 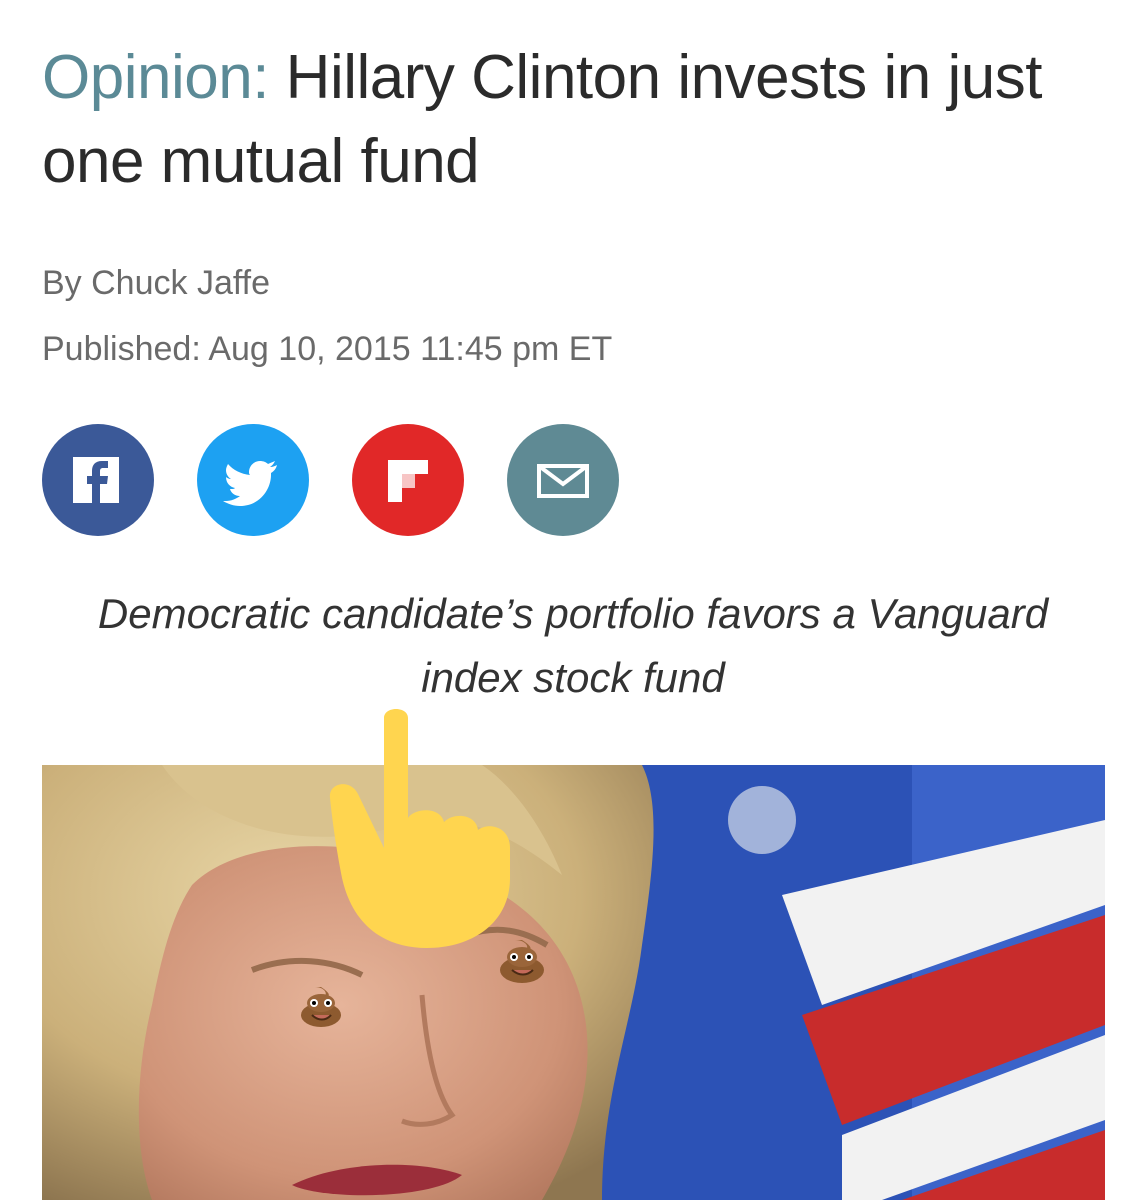 I want to click on twitter-icon, so click(x=250, y=483).